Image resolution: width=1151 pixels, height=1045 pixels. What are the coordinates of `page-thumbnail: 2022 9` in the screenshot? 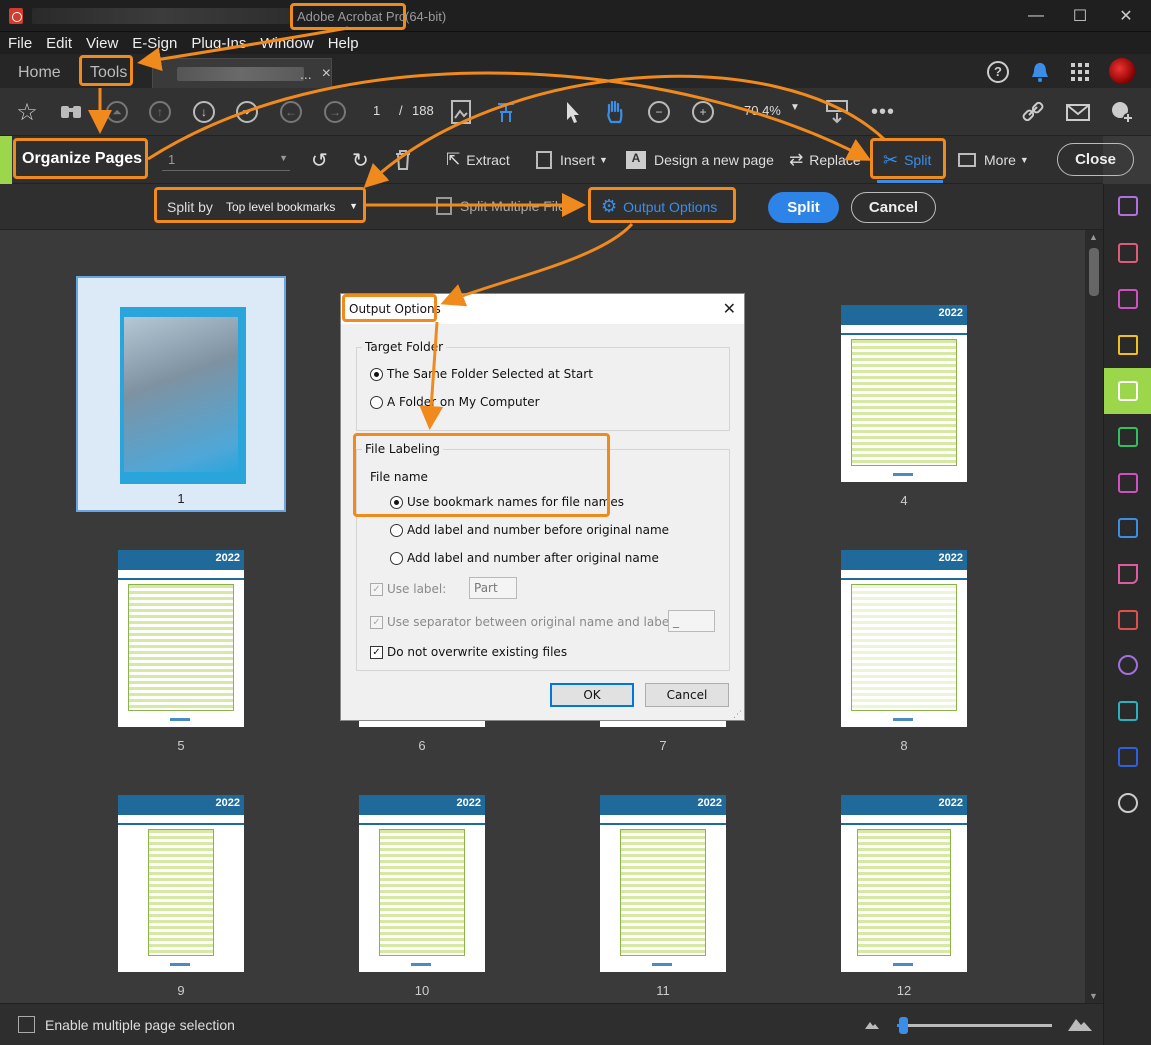 It's located at (181, 884).